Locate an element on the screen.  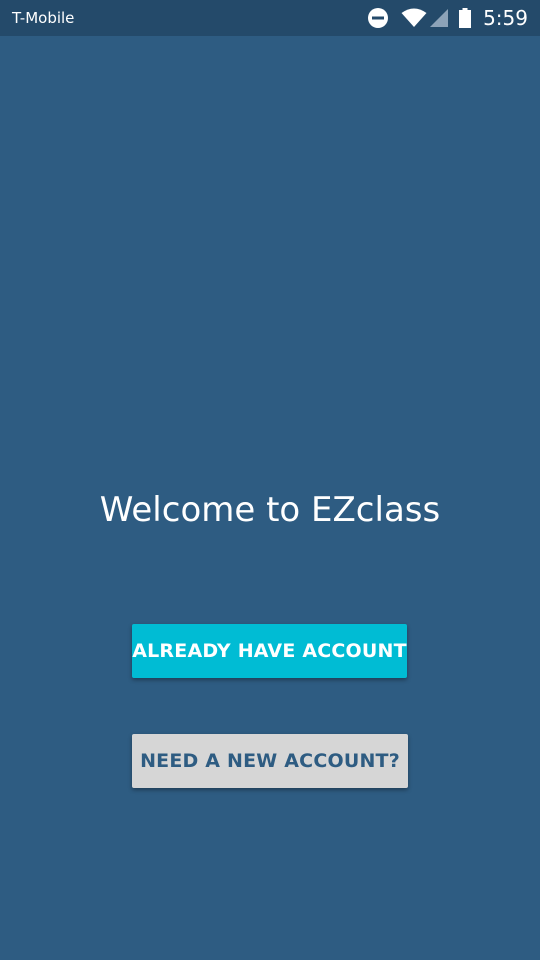
carrier-name: T-Mobile is located at coordinates (43, 18).